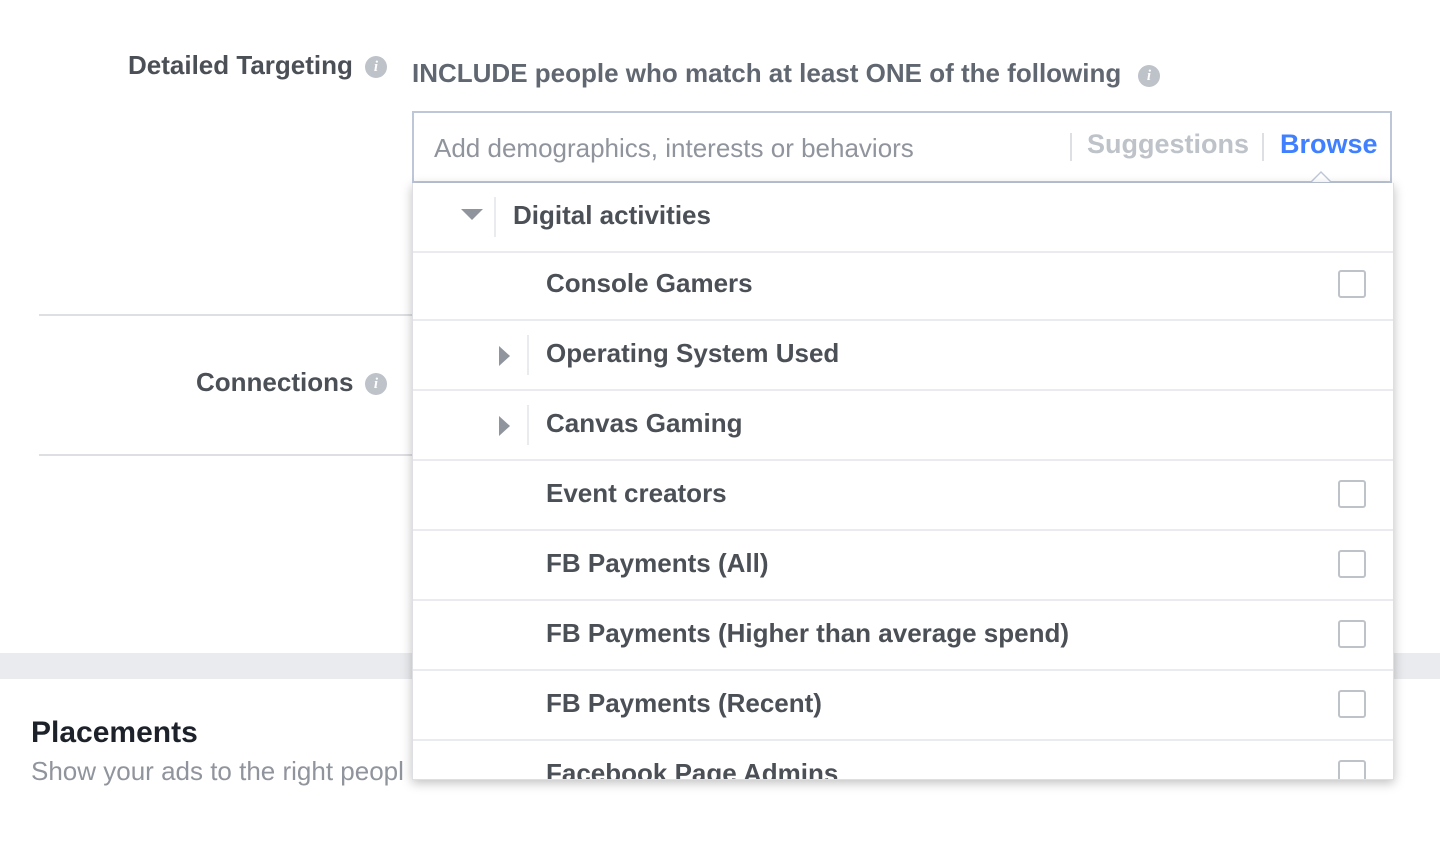  I want to click on detailed-targeting-info-icon: i, so click(376, 67).